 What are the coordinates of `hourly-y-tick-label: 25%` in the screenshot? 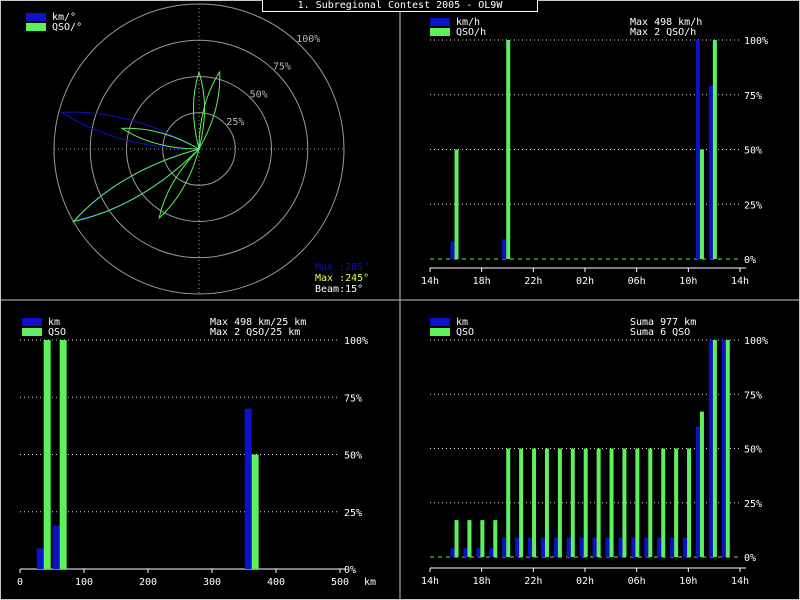 It's located at (753, 205).